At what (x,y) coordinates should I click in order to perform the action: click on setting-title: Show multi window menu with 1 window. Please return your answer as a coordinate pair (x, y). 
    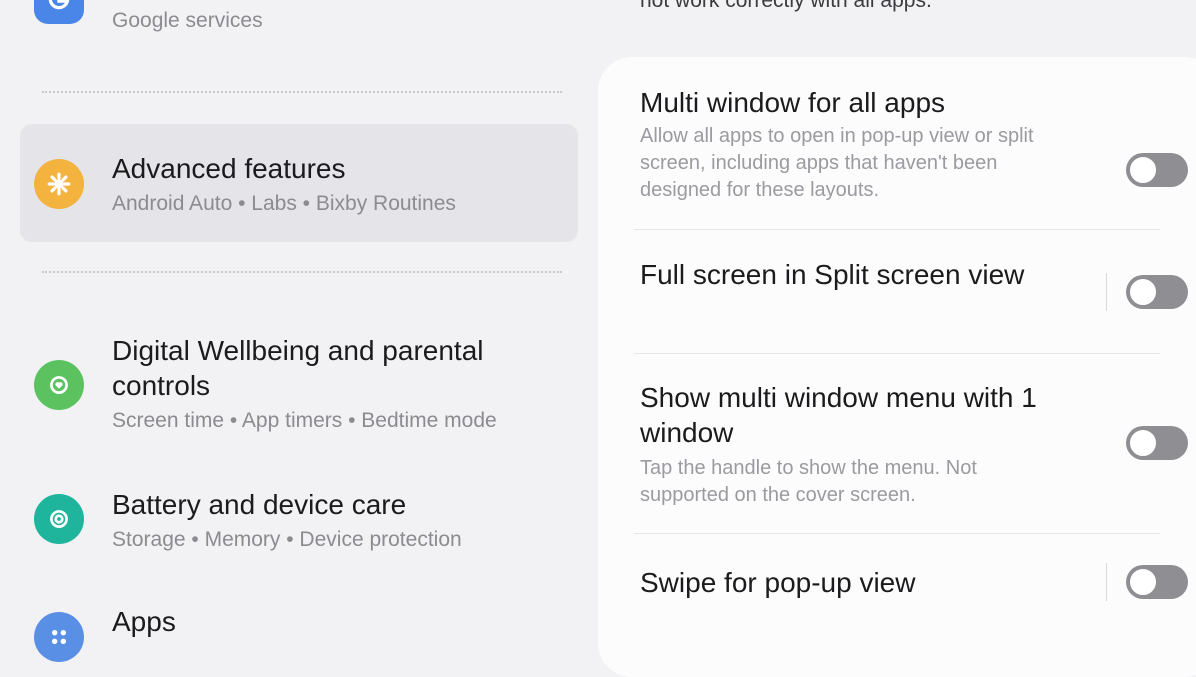
    Looking at the image, I should click on (838, 415).